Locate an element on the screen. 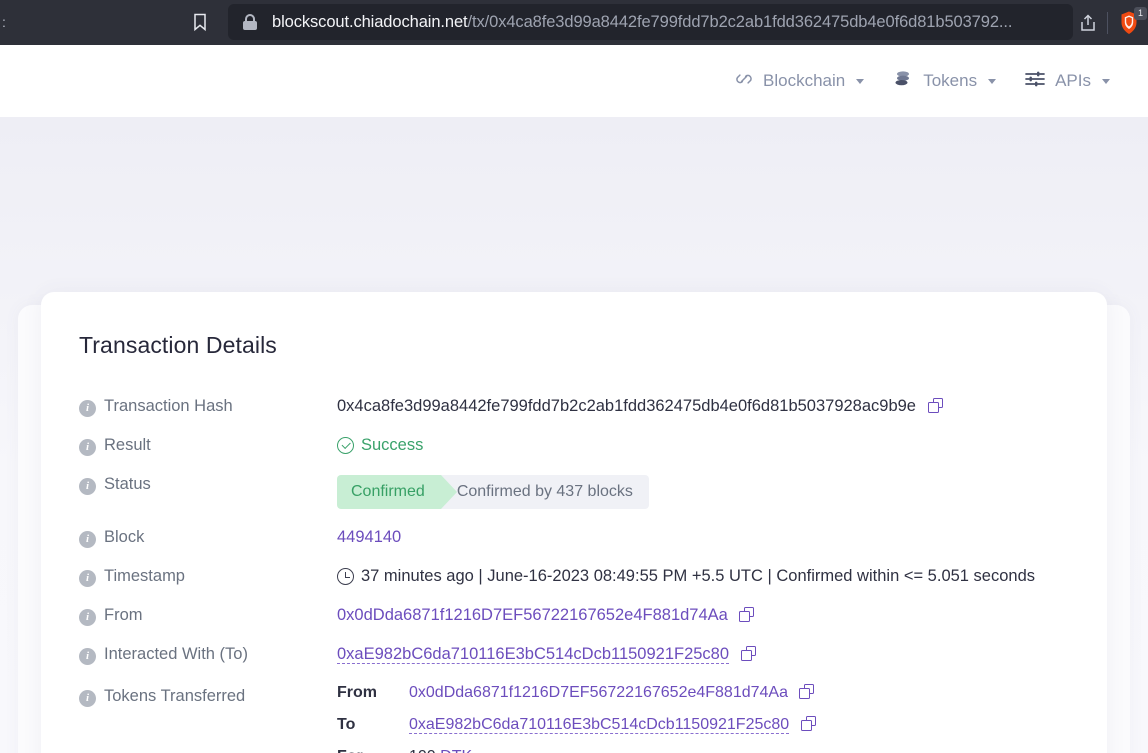 Image resolution: width=1148 pixels, height=753 pixels. nav-item-label: APIs is located at coordinates (1073, 80).